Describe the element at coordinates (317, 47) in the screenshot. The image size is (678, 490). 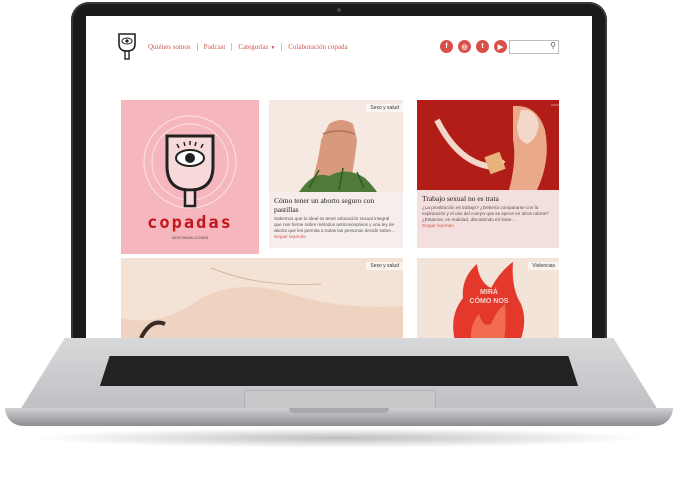
I see `nav-item-colaboracion: Colaboración copada` at that location.